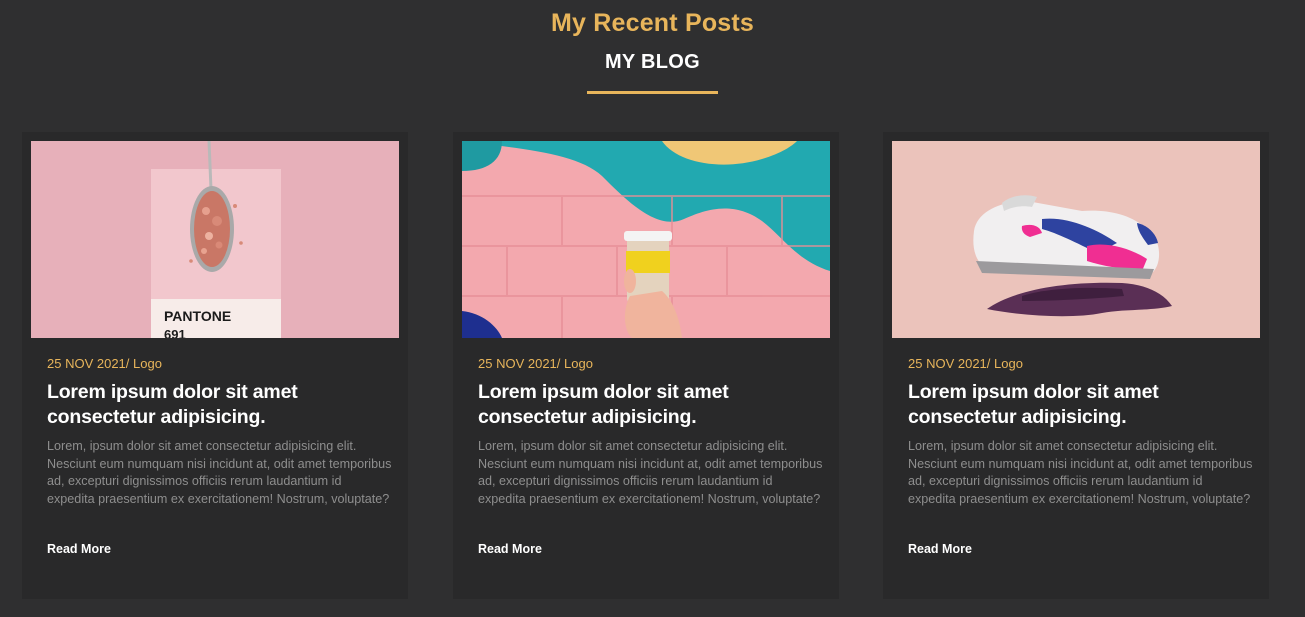 The image size is (1305, 617). I want to click on svg-text: 691, so click(175, 332).